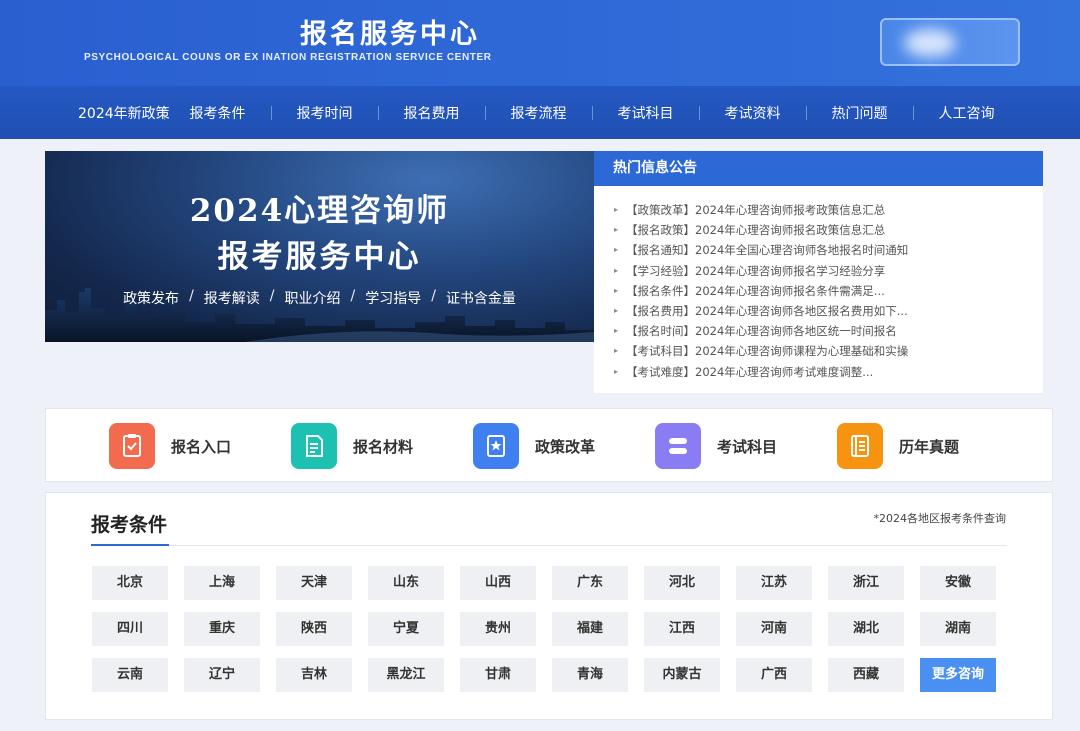 This screenshot has width=1080, height=731. I want to click on nav-item: 人工咨询, so click(966, 113).